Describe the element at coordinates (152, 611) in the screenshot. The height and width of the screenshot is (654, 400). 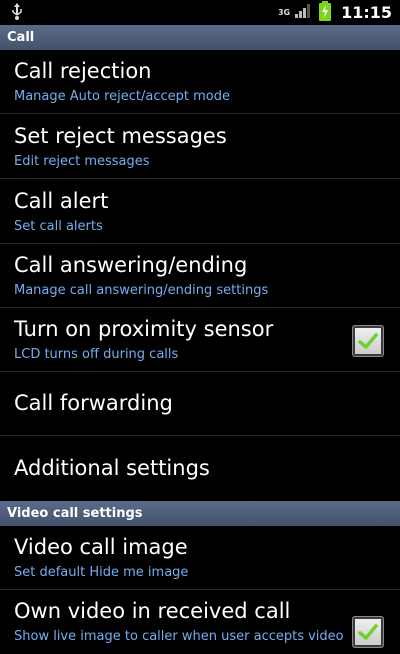
I see `setting-title: Own video in received call` at that location.